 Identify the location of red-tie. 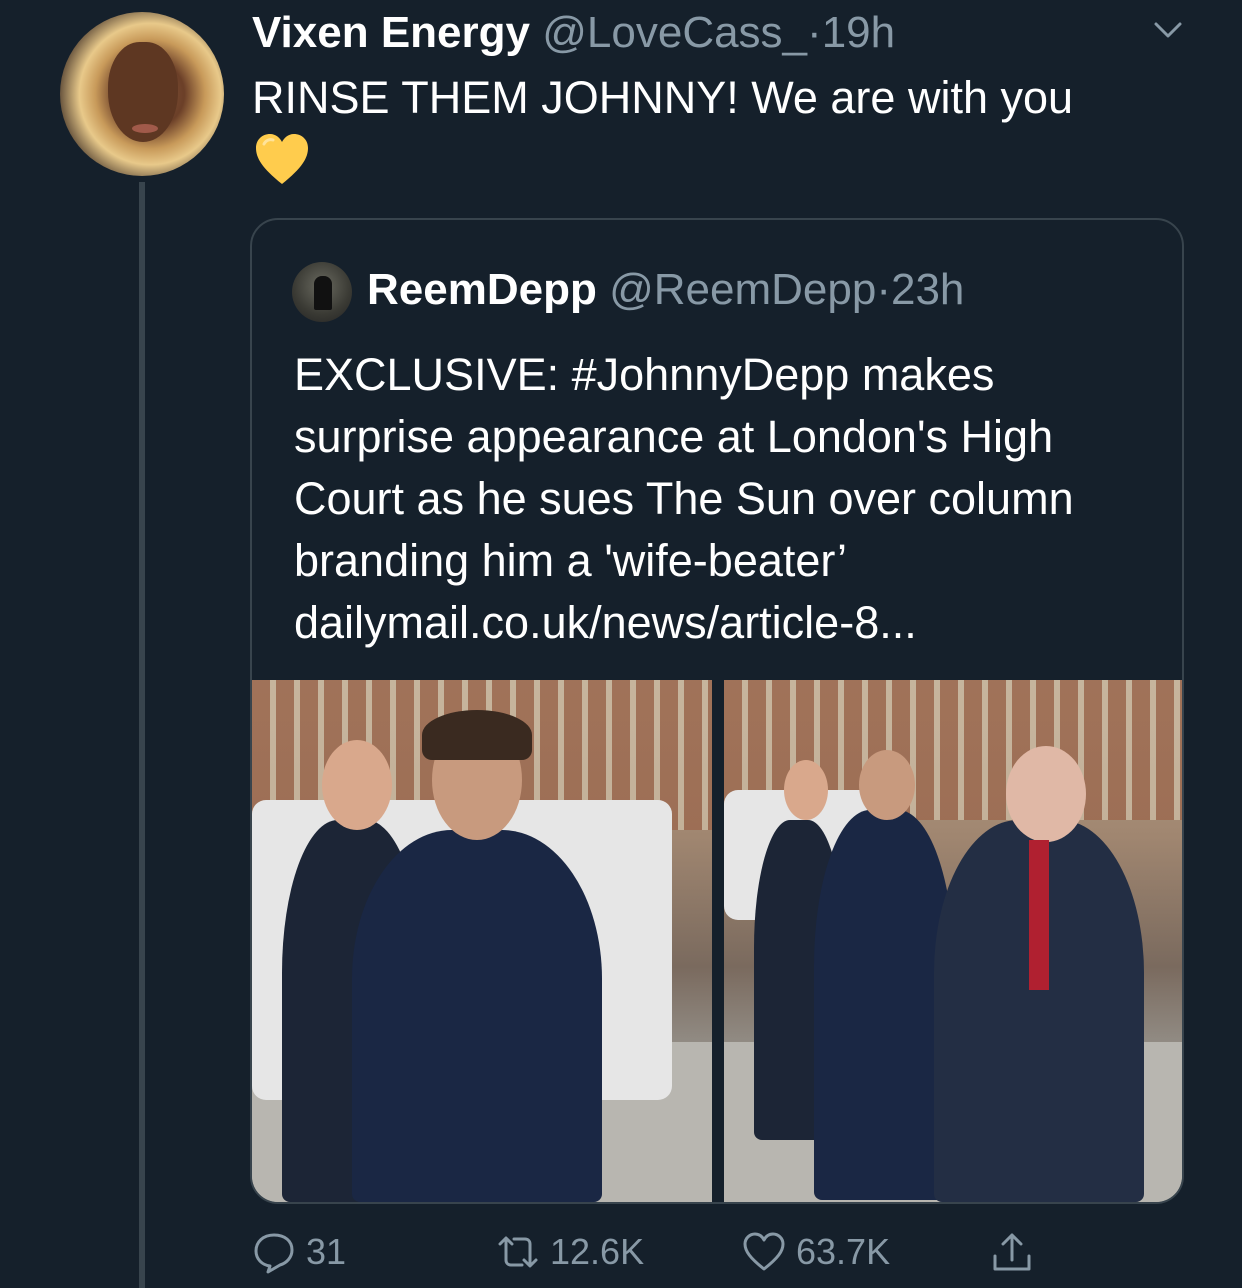
(1039, 915).